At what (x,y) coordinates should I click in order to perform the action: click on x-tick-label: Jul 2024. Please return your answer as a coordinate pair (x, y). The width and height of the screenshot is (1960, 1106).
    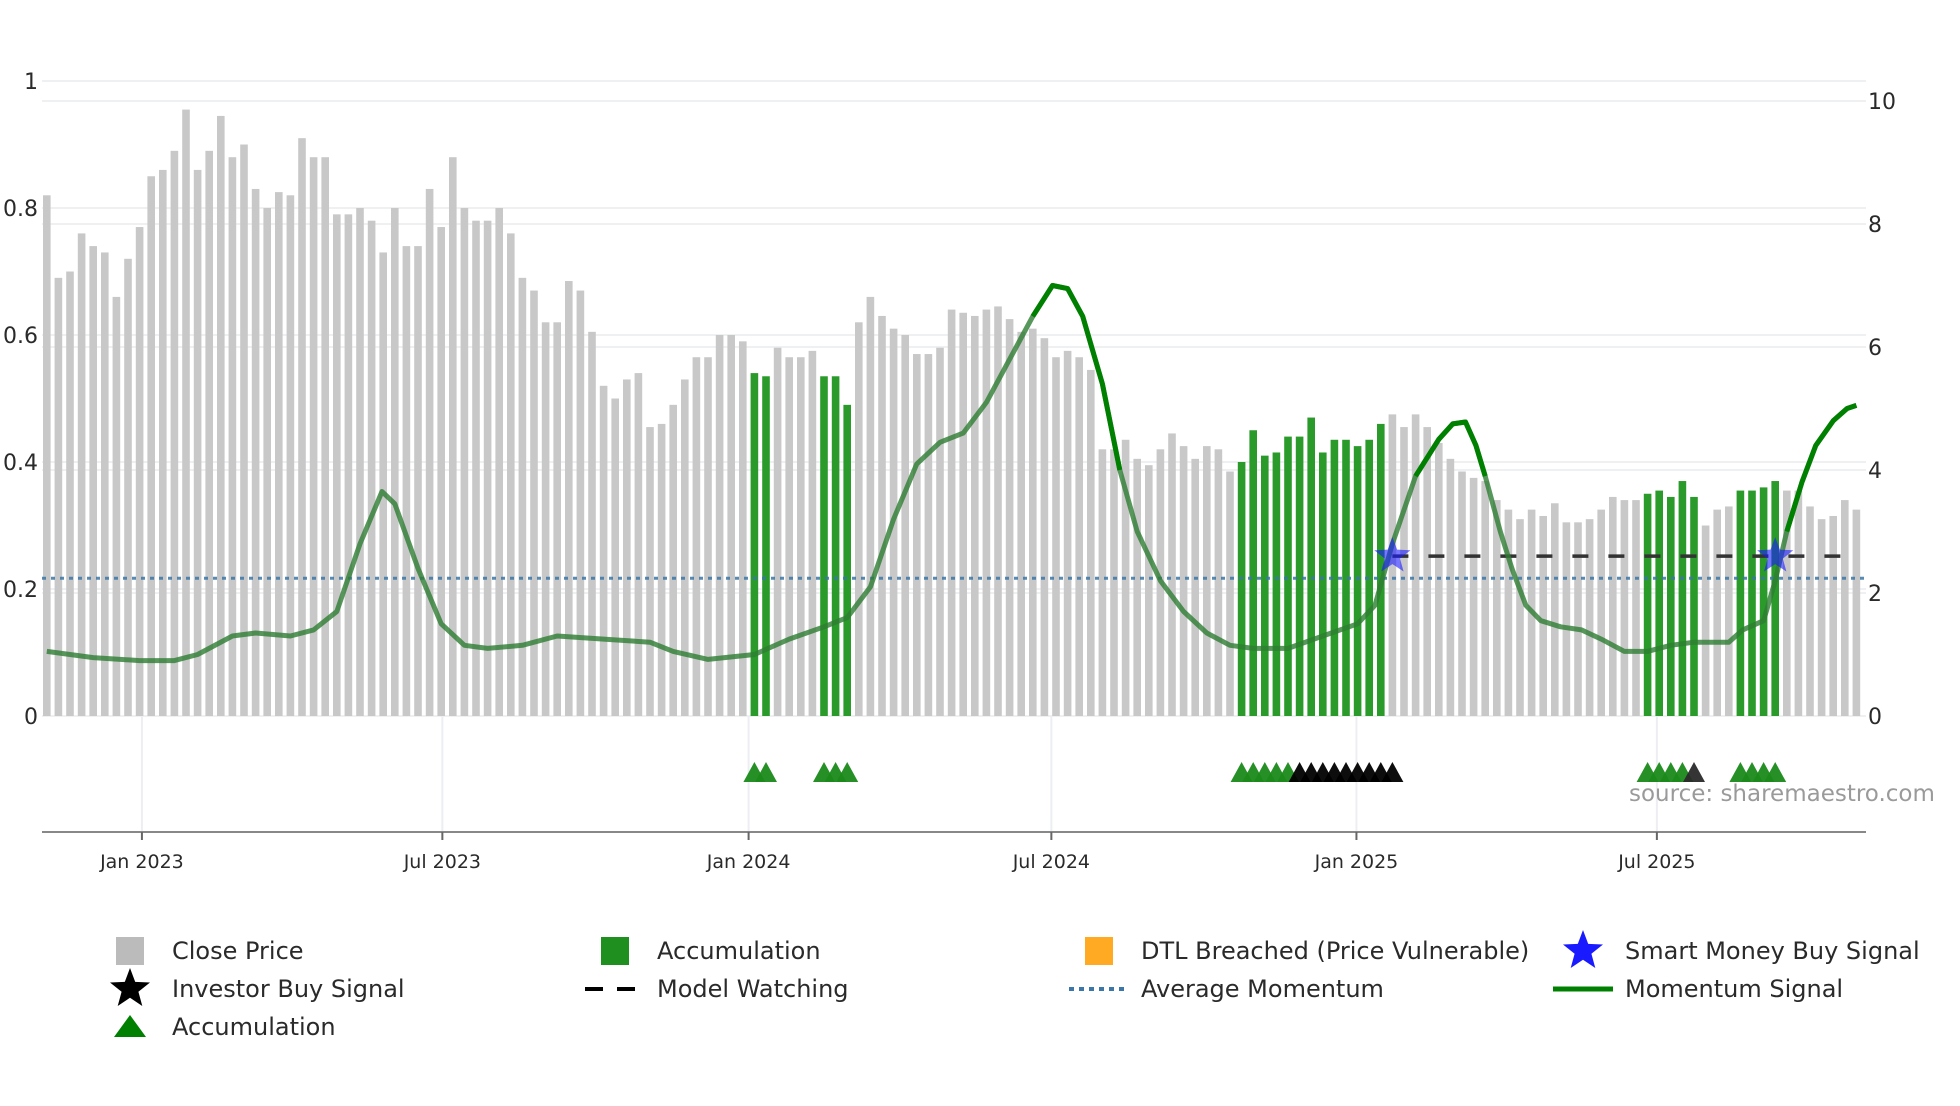
    Looking at the image, I should click on (1051, 862).